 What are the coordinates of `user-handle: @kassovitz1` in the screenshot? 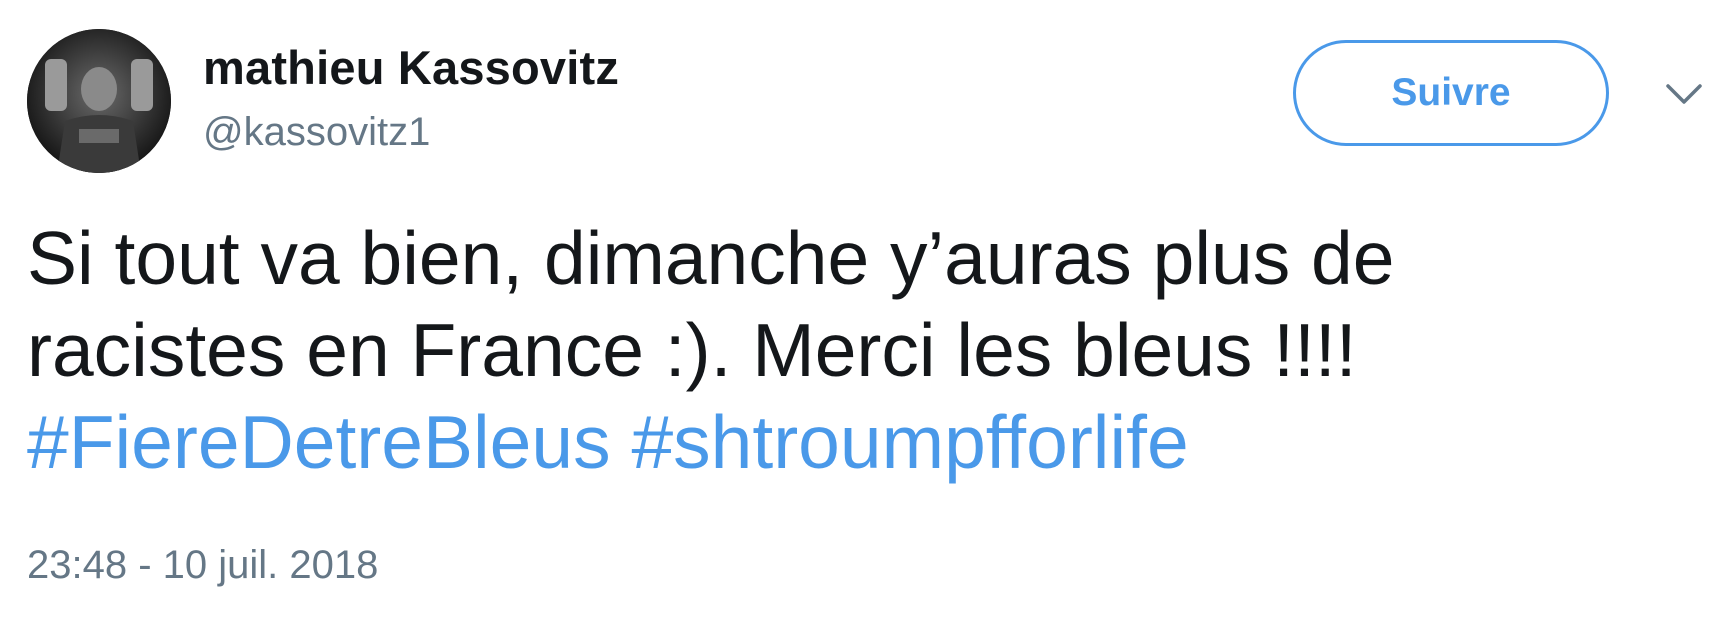 It's located at (316, 132).